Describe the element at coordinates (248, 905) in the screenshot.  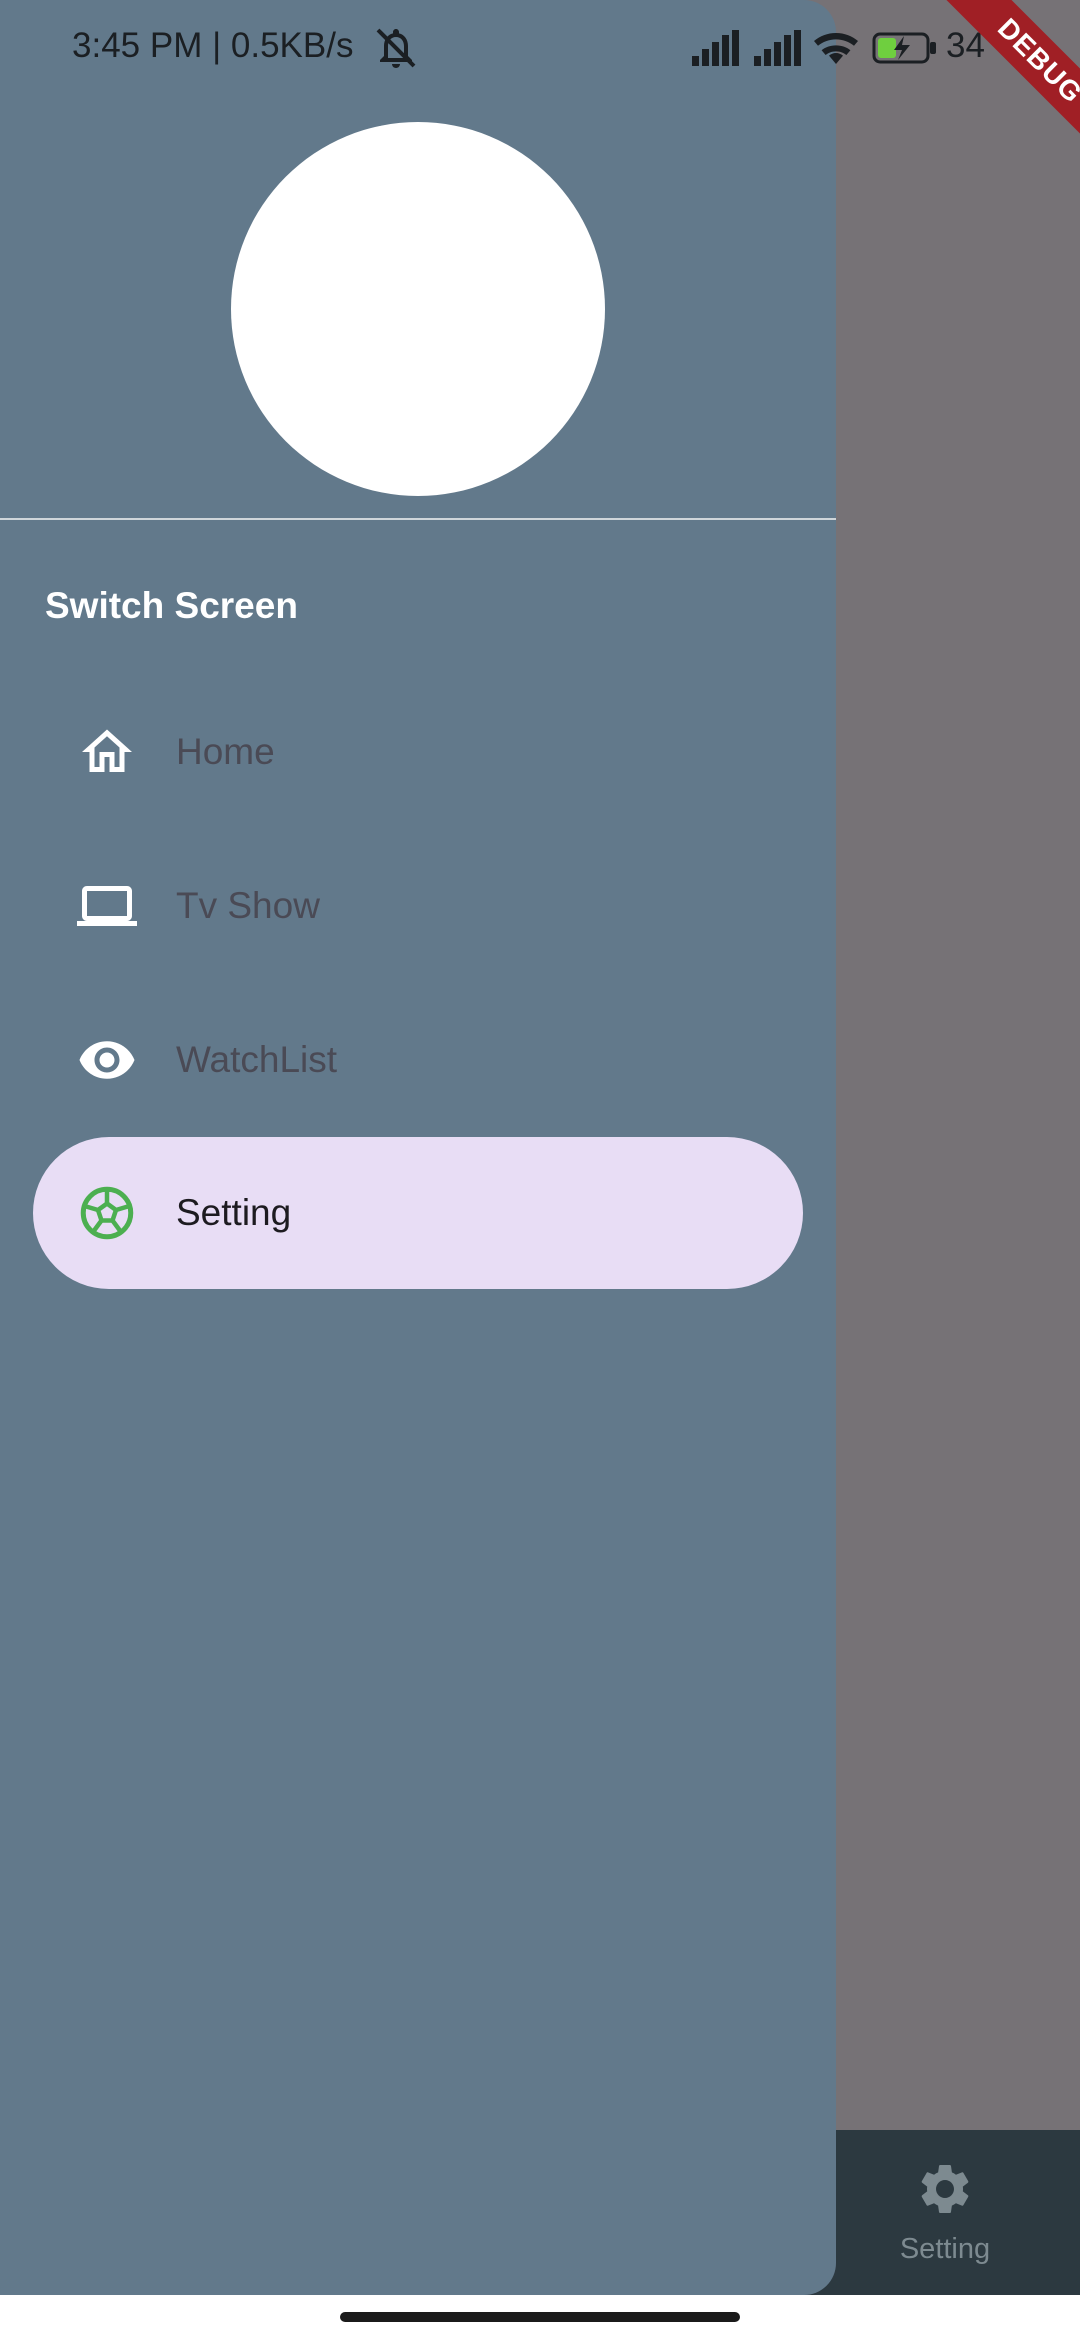
I see `drawer-item-label: Tv Show` at that location.